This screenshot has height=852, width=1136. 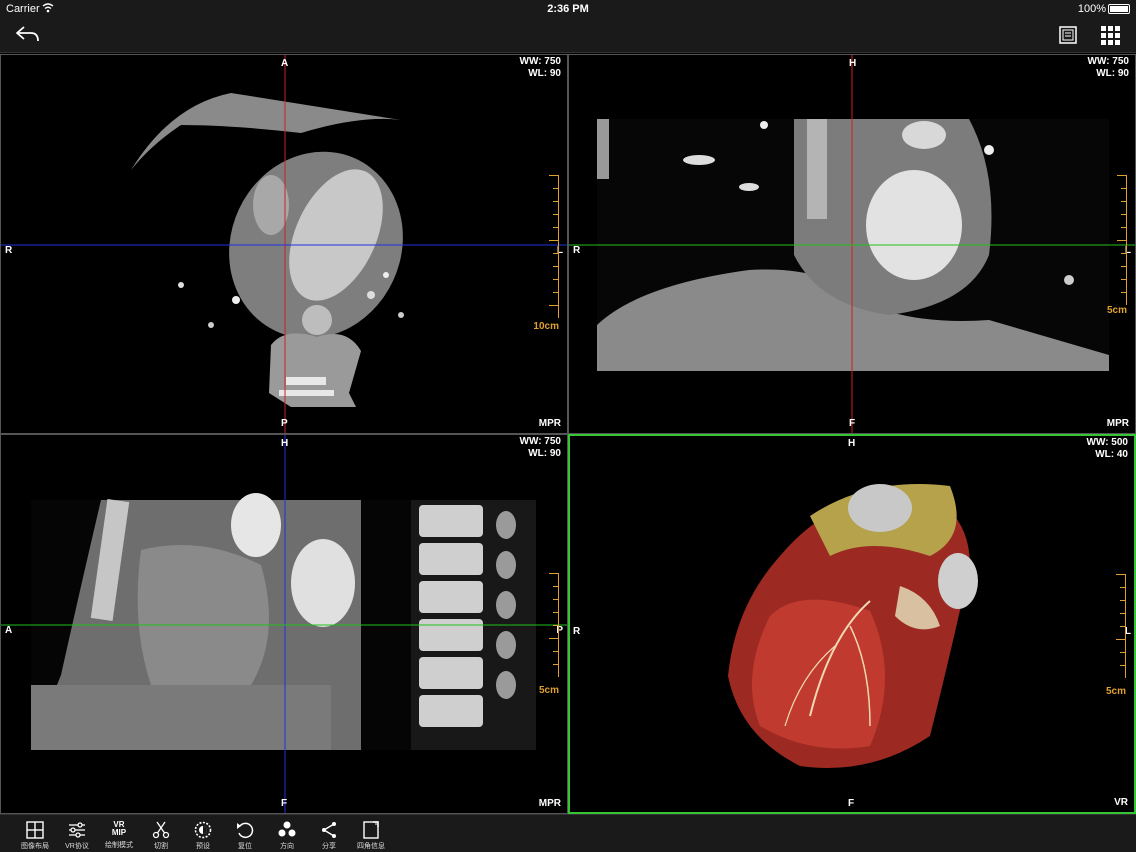 I want to click on orientation-icon, so click(x=287, y=829).